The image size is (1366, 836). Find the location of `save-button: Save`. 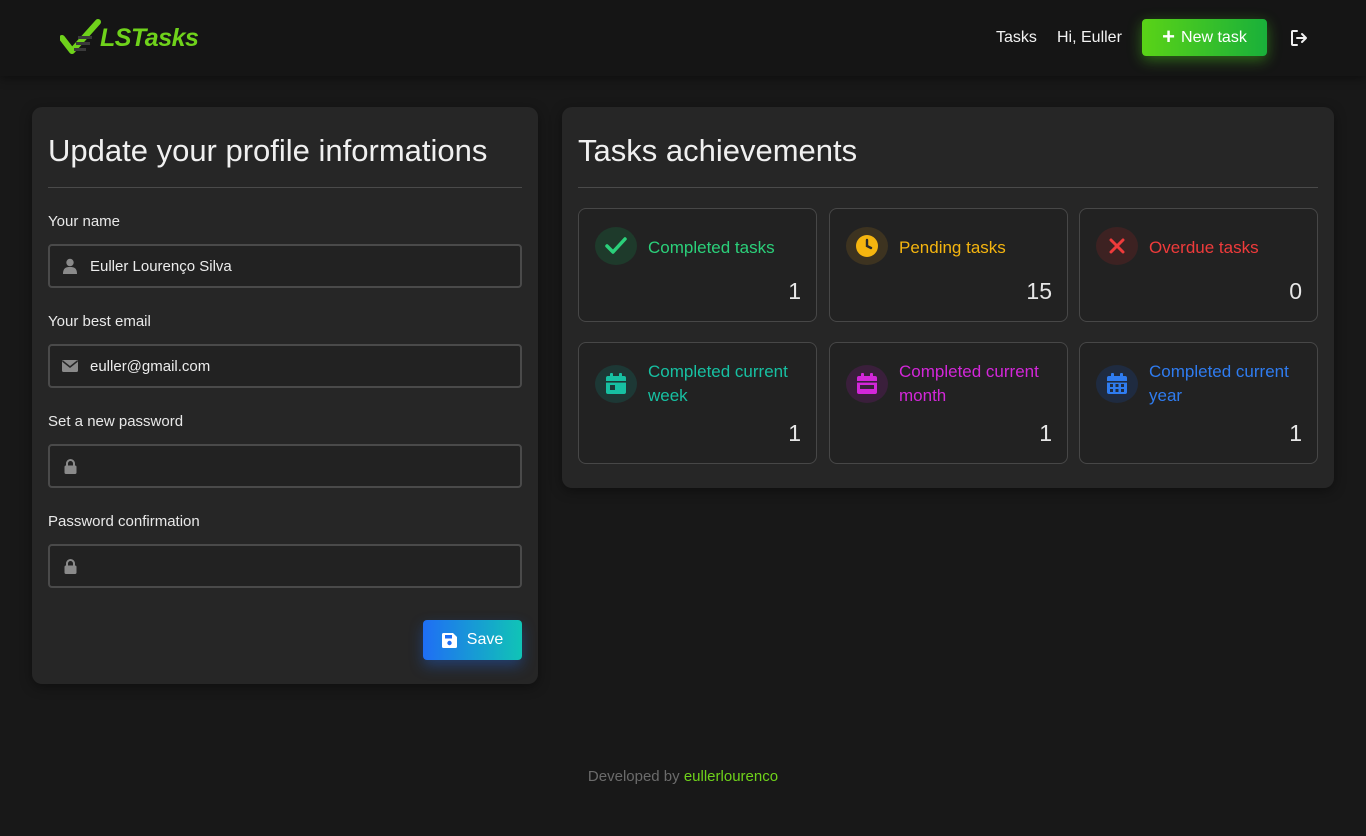

save-button: Save is located at coordinates (472, 640).